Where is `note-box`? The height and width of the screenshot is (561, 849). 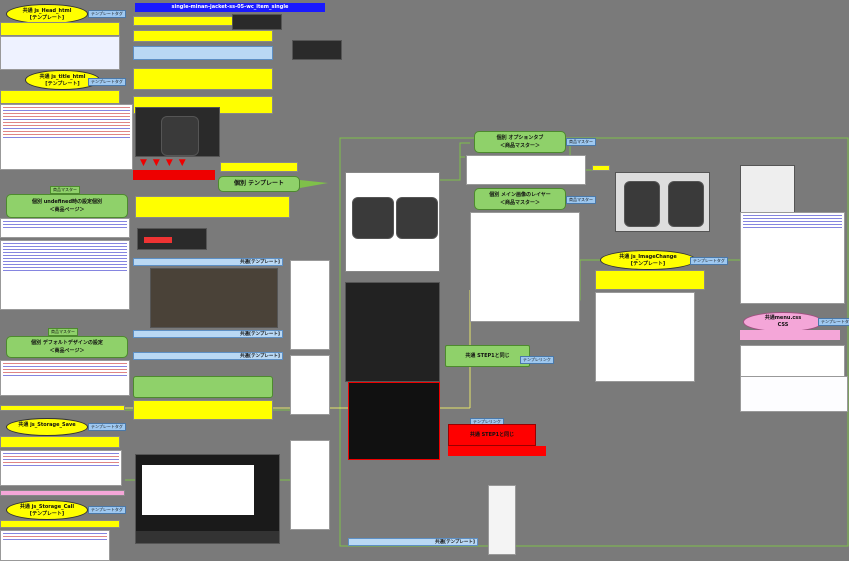 note-box is located at coordinates (203, 387).